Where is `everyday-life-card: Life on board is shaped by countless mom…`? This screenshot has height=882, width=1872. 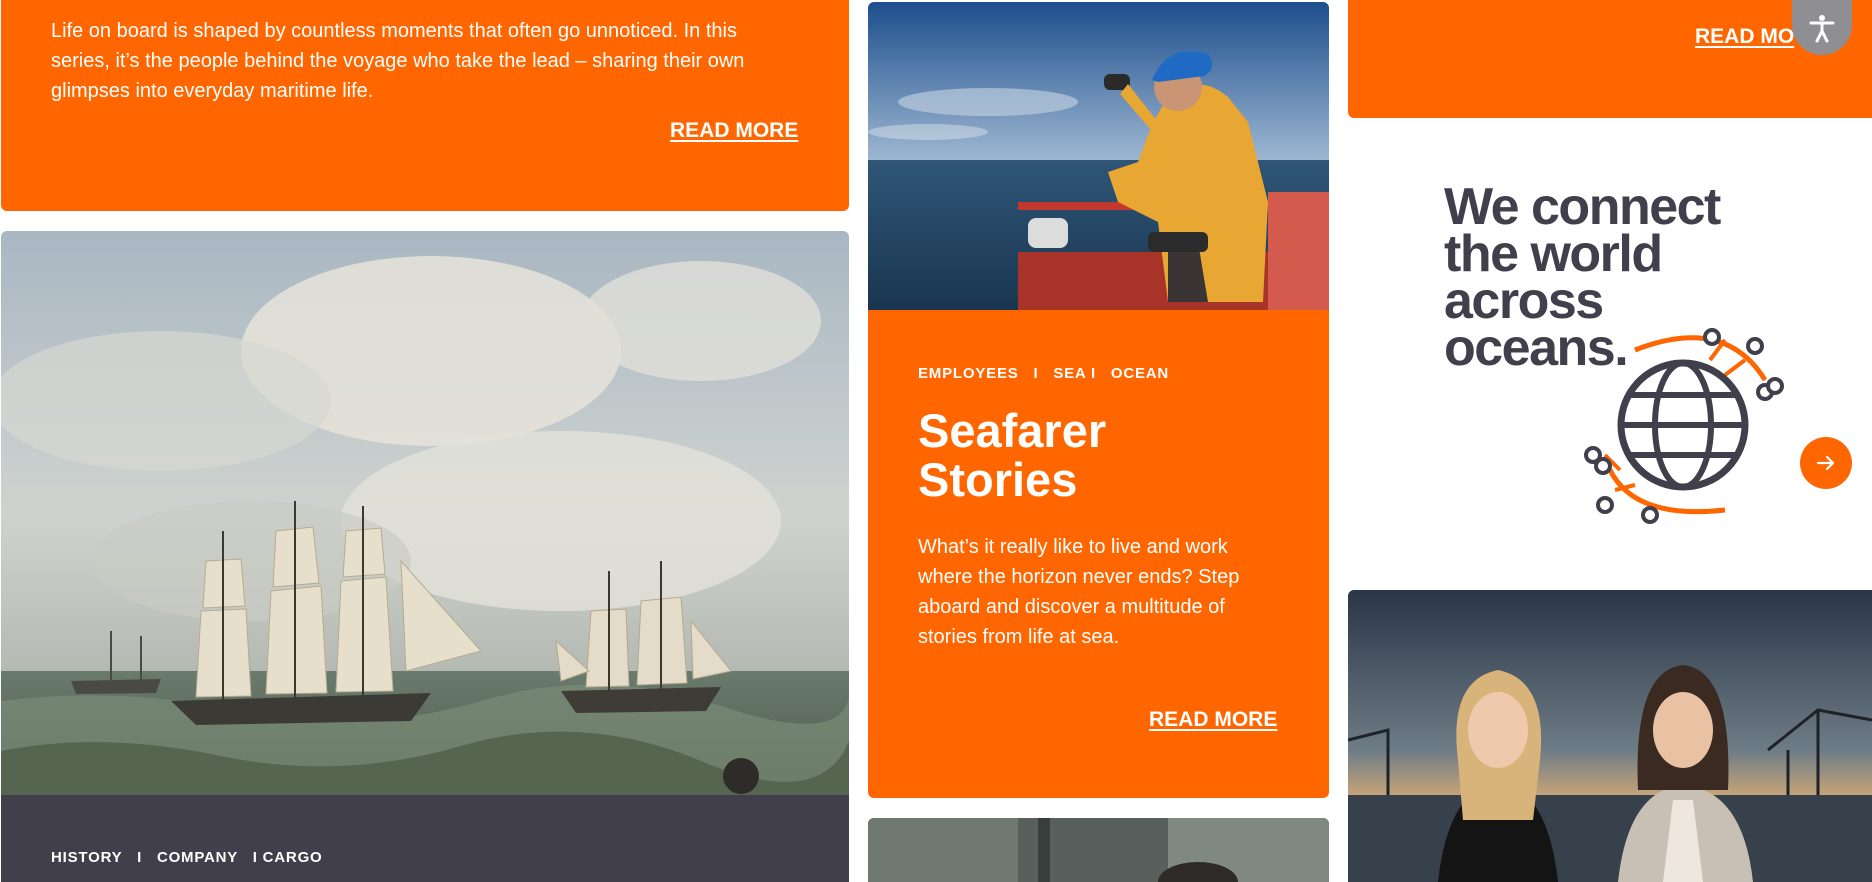 everyday-life-card: Life on board is shaped by countless mom… is located at coordinates (425, 105).